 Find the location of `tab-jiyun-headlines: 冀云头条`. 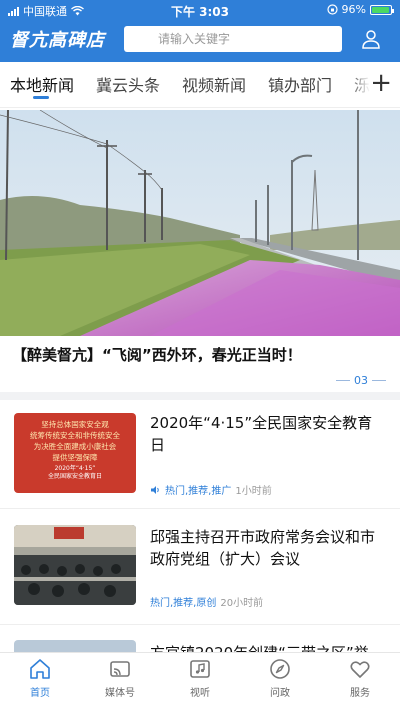

tab-jiyun-headlines: 冀云头条 is located at coordinates (128, 84).